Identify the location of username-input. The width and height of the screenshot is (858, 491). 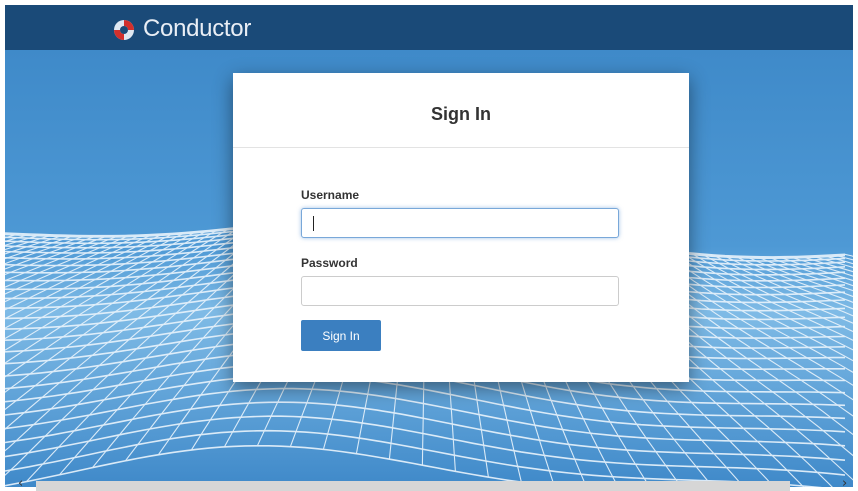
(460, 223).